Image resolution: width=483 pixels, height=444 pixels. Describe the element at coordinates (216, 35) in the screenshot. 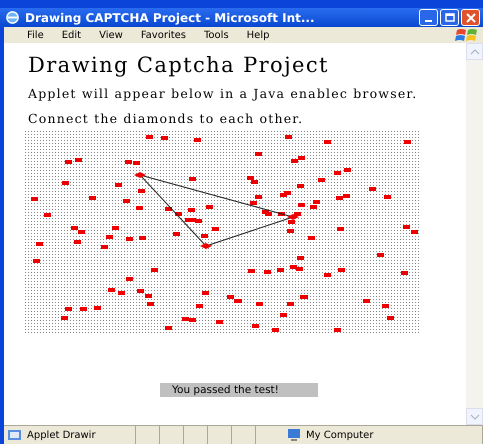

I see `menu-item: Tools` at that location.